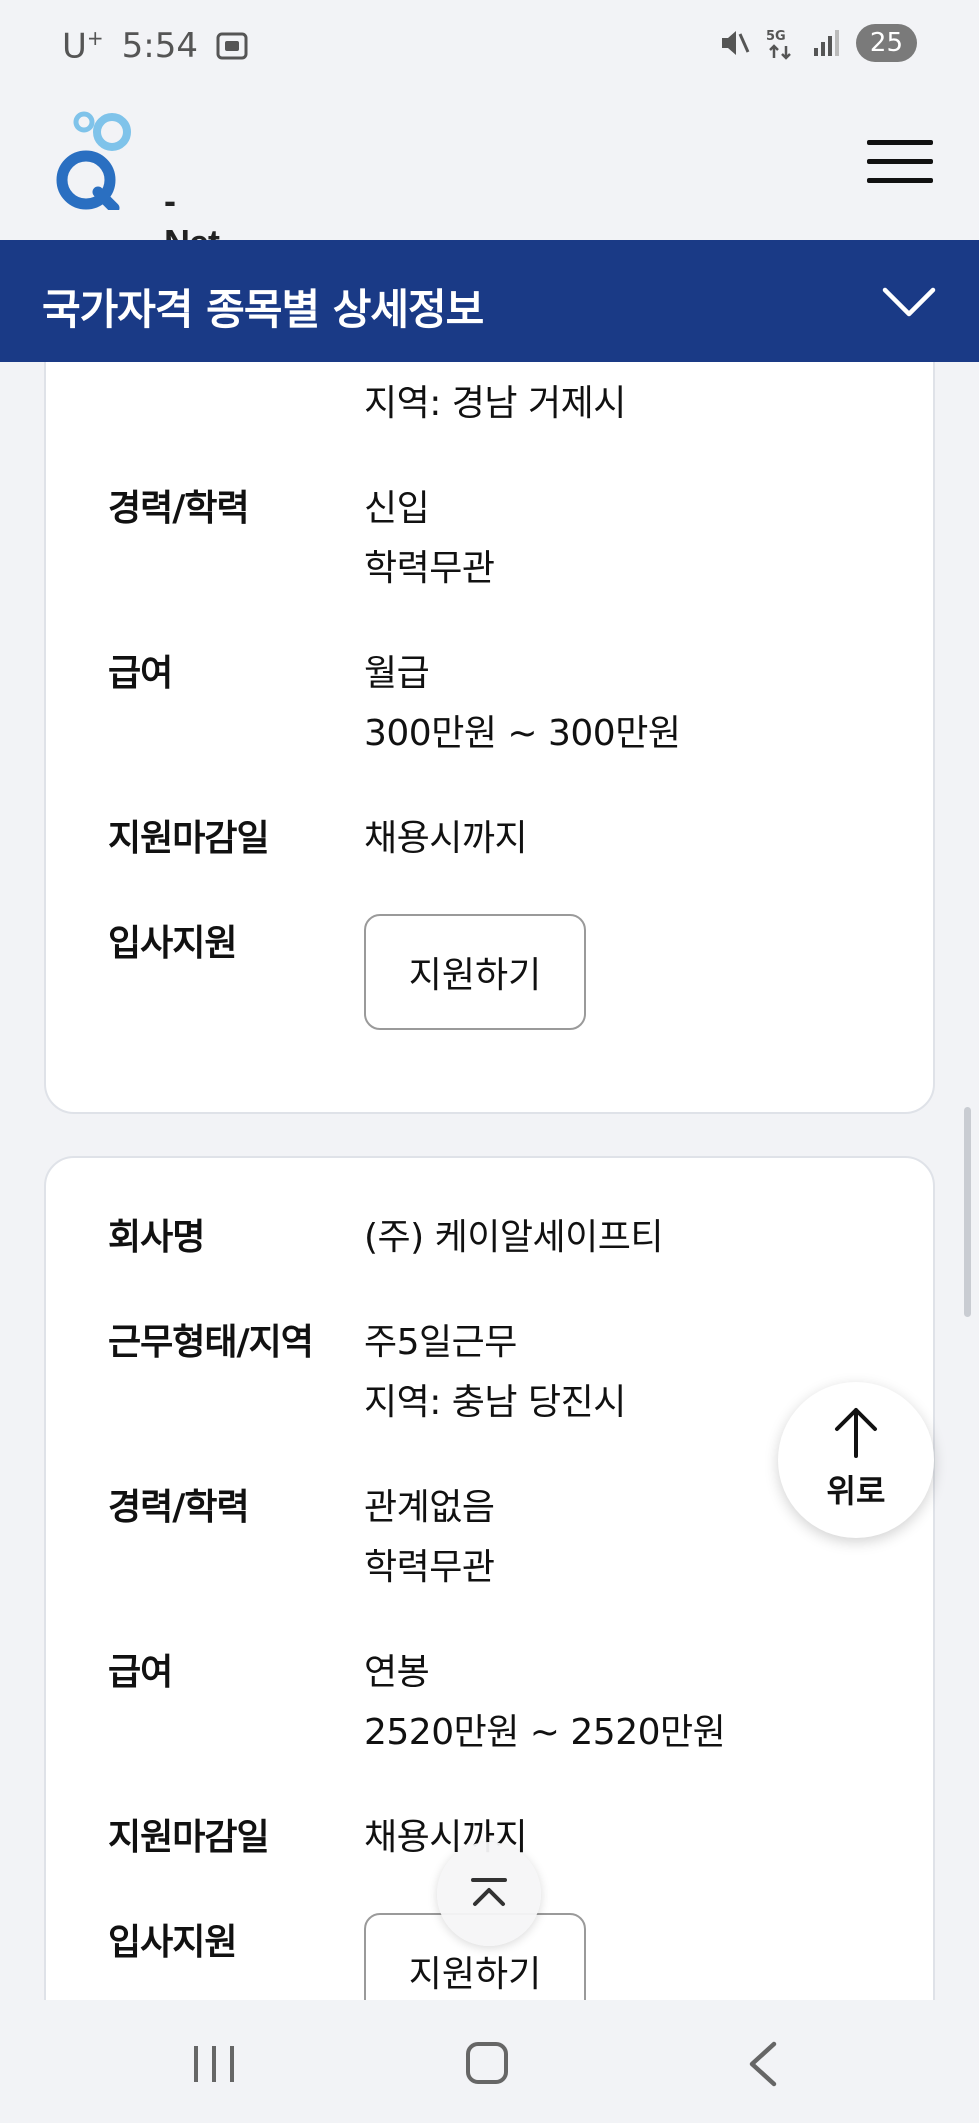  What do you see at coordinates (429, 1538) in the screenshot?
I see `career-value: 관계없음 학력무관` at bounding box center [429, 1538].